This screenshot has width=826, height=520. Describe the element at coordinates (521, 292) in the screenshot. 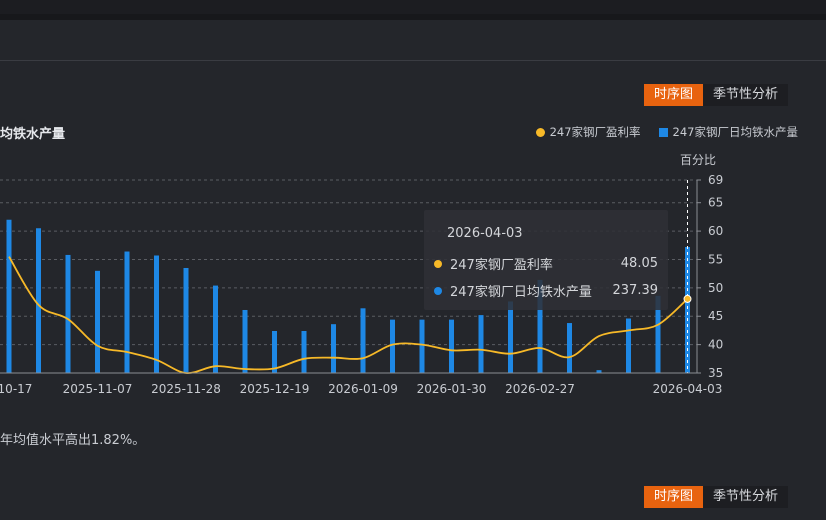

I see `tooltip-label: 247家钢厂日均铁水产量` at that location.